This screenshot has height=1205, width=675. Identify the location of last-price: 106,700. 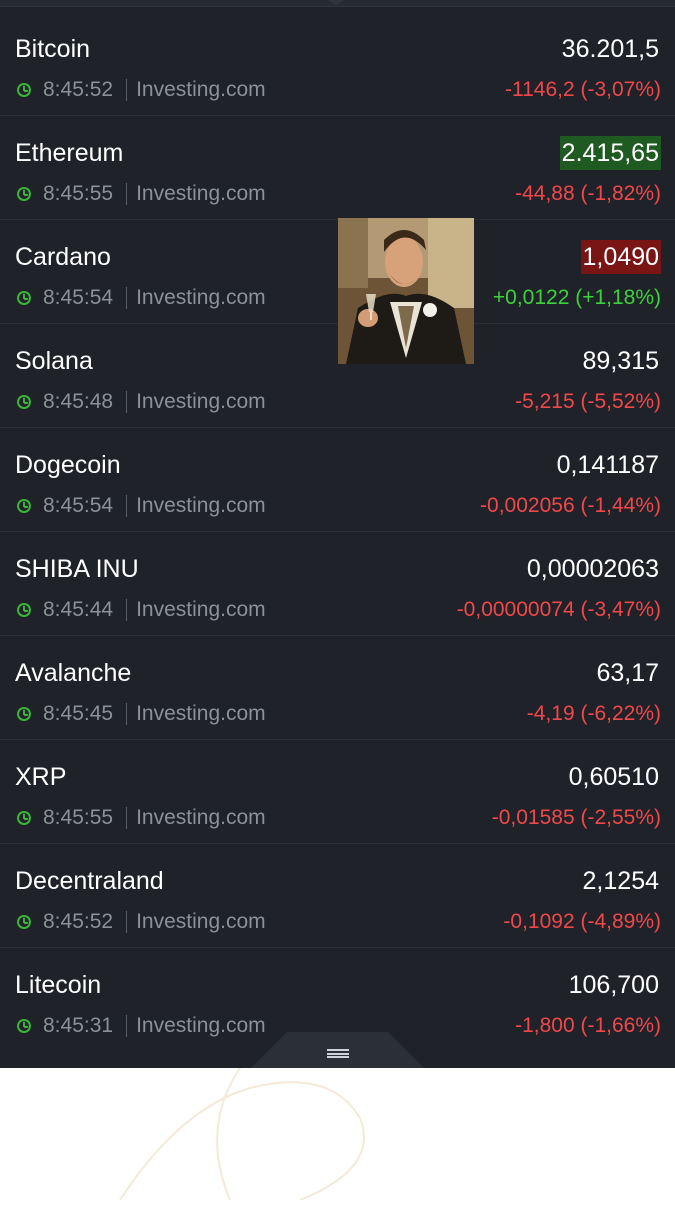
(613, 985).